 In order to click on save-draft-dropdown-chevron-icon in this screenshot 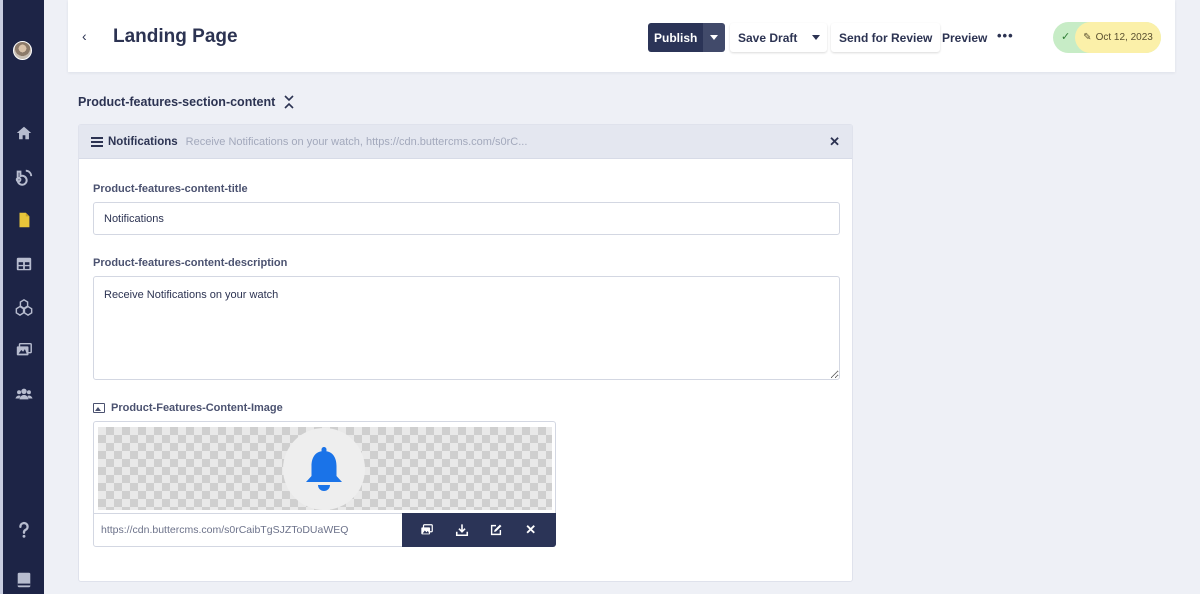, I will do `click(816, 37)`.